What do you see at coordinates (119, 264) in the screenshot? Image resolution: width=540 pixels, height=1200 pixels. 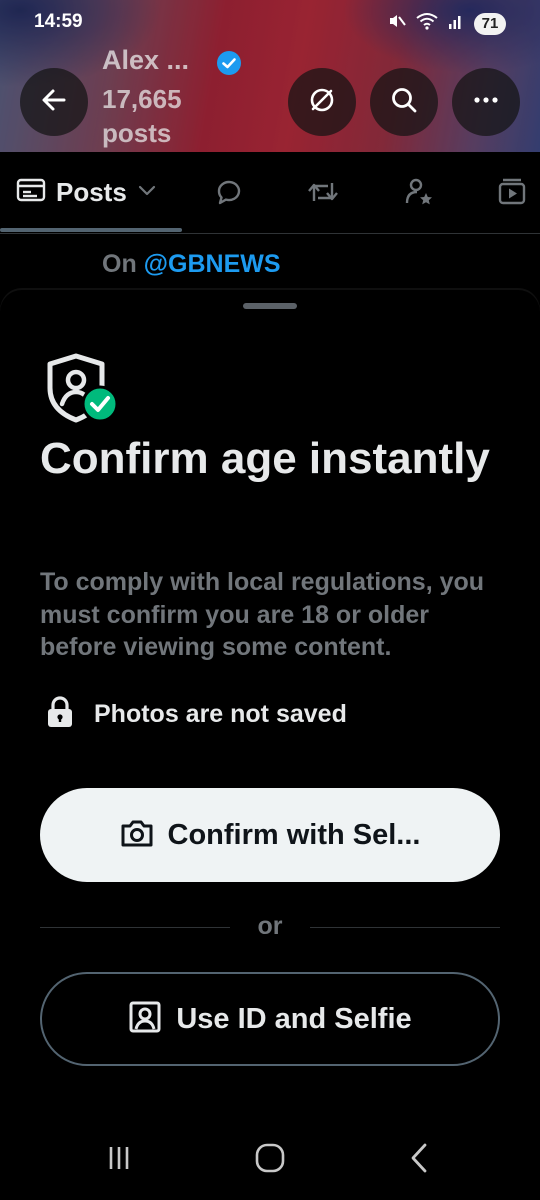 I see `context-prefix: On` at bounding box center [119, 264].